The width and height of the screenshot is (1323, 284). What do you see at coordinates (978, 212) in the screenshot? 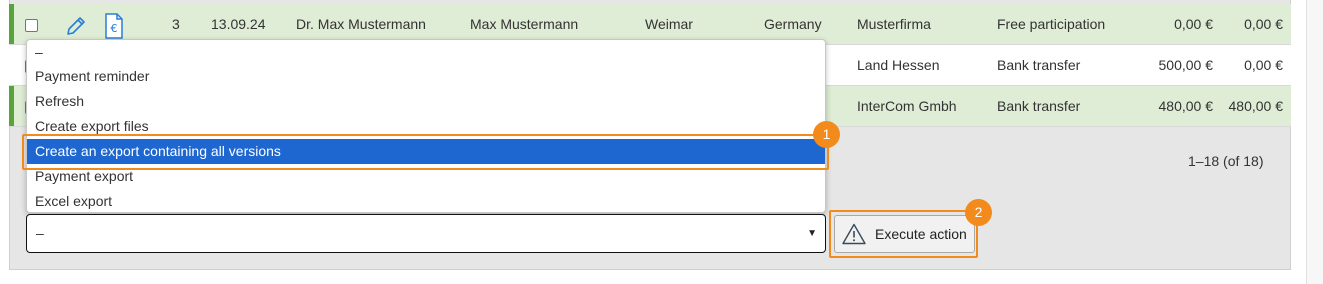
I see `callout-badge-2: 2` at bounding box center [978, 212].